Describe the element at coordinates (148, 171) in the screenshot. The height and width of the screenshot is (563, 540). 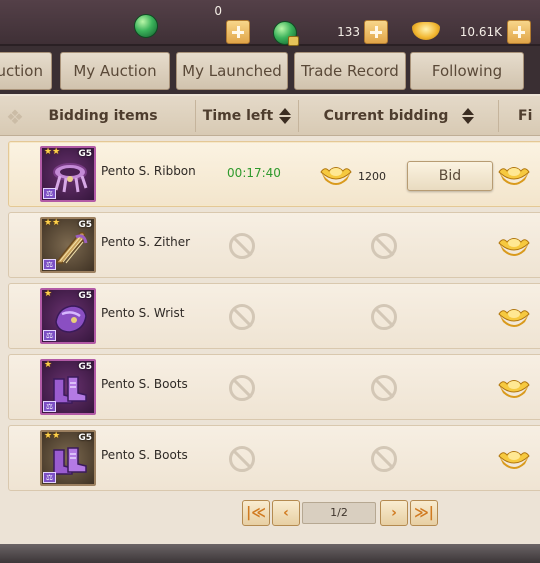
I see `item-name: Pento S. Ribbon` at that location.